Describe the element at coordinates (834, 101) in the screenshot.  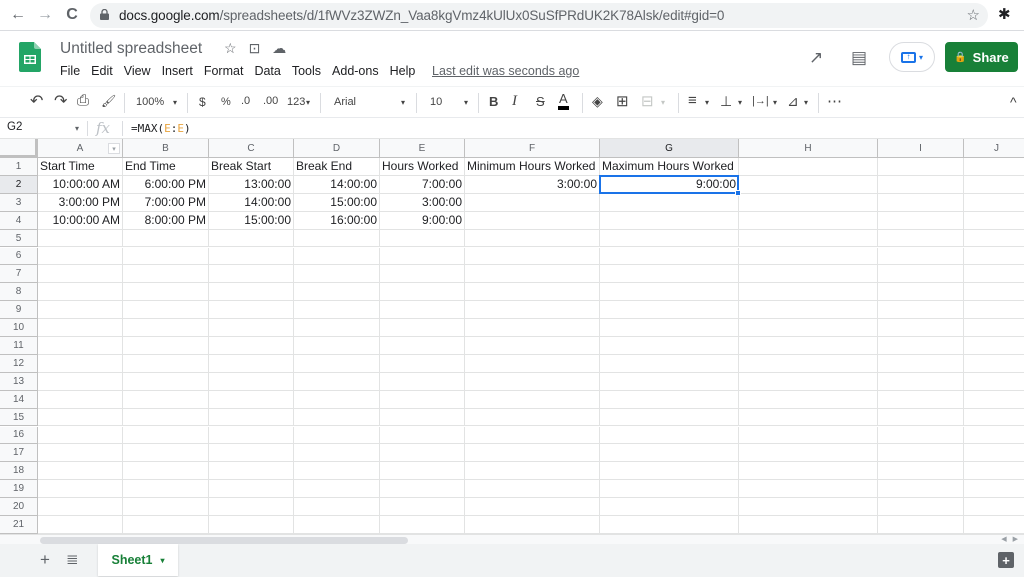
I see `more-options-icon: ⋯` at that location.